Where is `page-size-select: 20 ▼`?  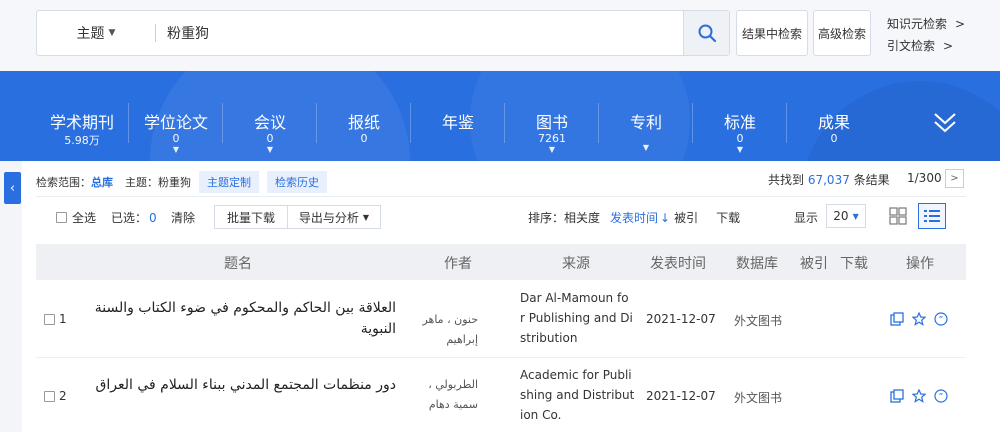
page-size-select: 20 ▼ is located at coordinates (846, 216).